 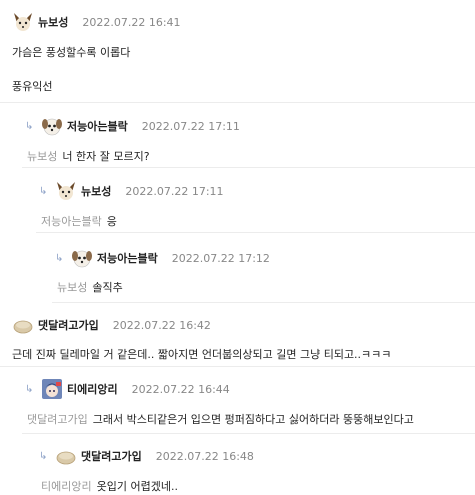 I want to click on reply-item: ↳ 뉴보성 2022.07.22 17:11 저능아는블락 응, so click(x=255, y=201).